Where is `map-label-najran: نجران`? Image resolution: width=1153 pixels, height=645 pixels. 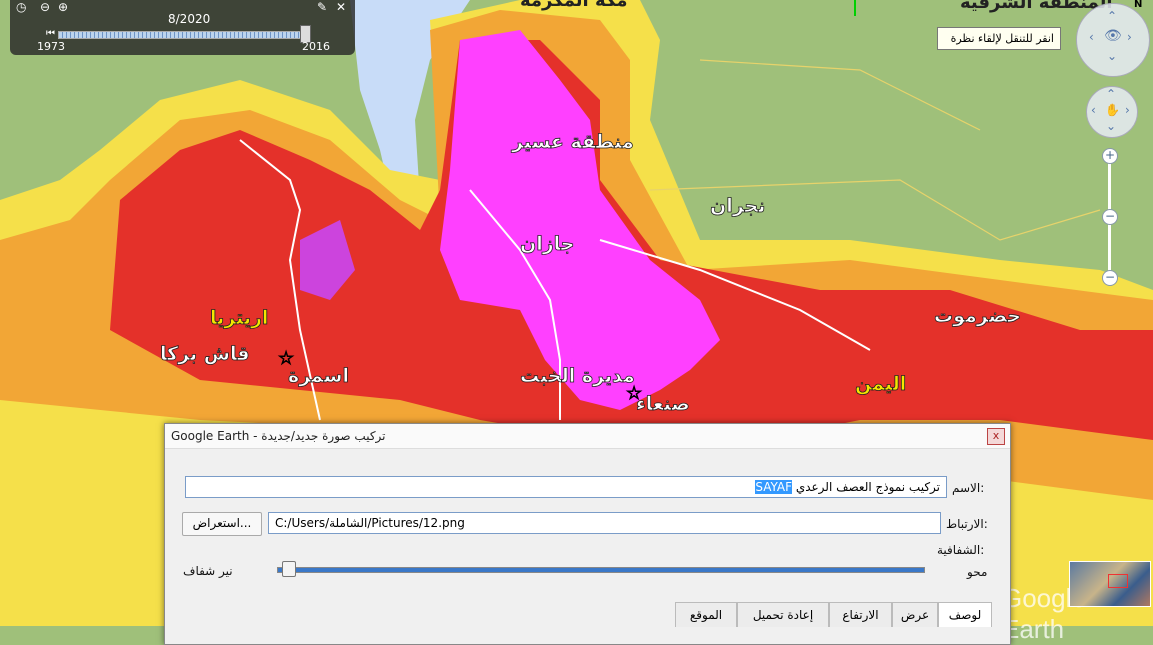 map-label-najran: نجران is located at coordinates (737, 206).